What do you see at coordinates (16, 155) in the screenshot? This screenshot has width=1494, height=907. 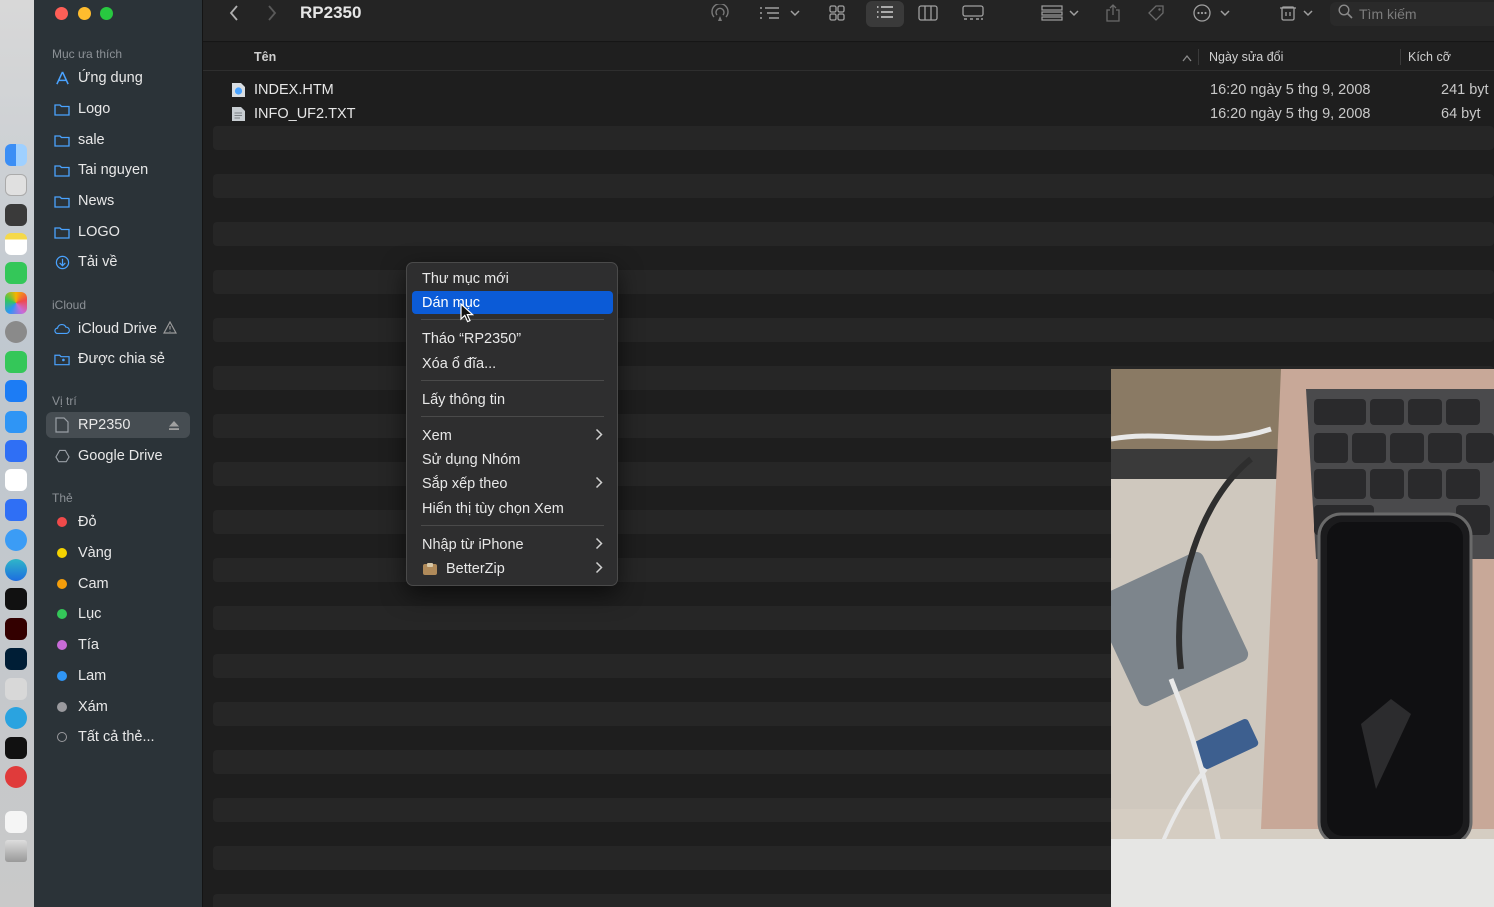 I see `finder-dock-icon` at bounding box center [16, 155].